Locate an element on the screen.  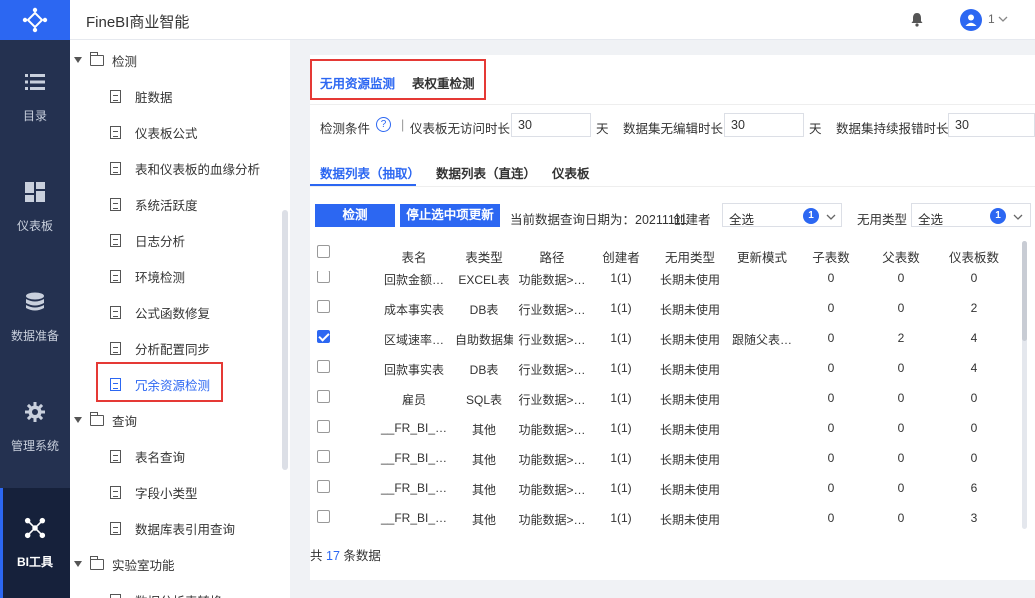
gear-icon is located at coordinates (35, 412).